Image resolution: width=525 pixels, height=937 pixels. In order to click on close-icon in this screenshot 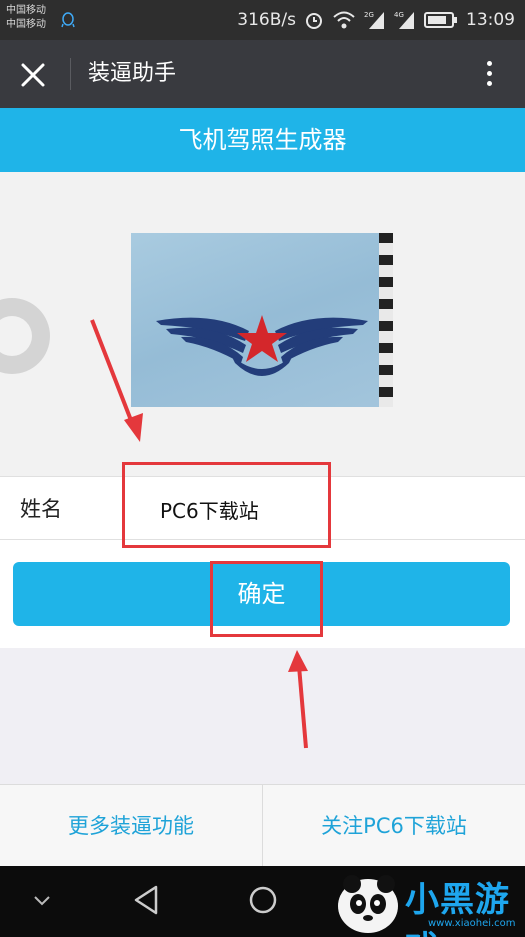, I will do `click(33, 75)`.